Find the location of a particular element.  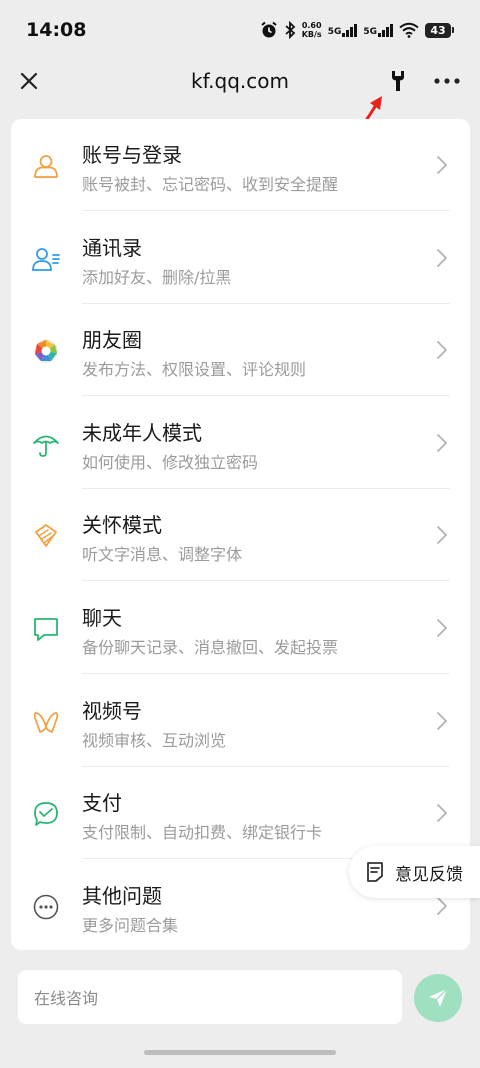

nav-bar: kf.qq.com is located at coordinates (240, 81).